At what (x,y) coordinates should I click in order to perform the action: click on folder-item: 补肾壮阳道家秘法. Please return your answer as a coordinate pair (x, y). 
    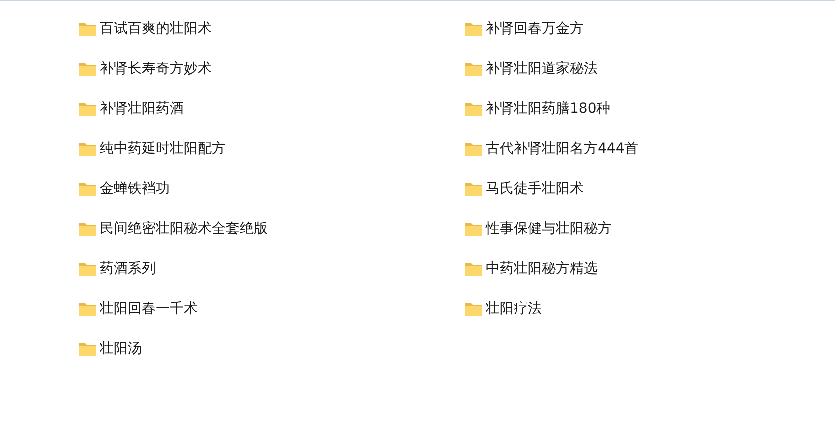
    Looking at the image, I should click on (615, 69).